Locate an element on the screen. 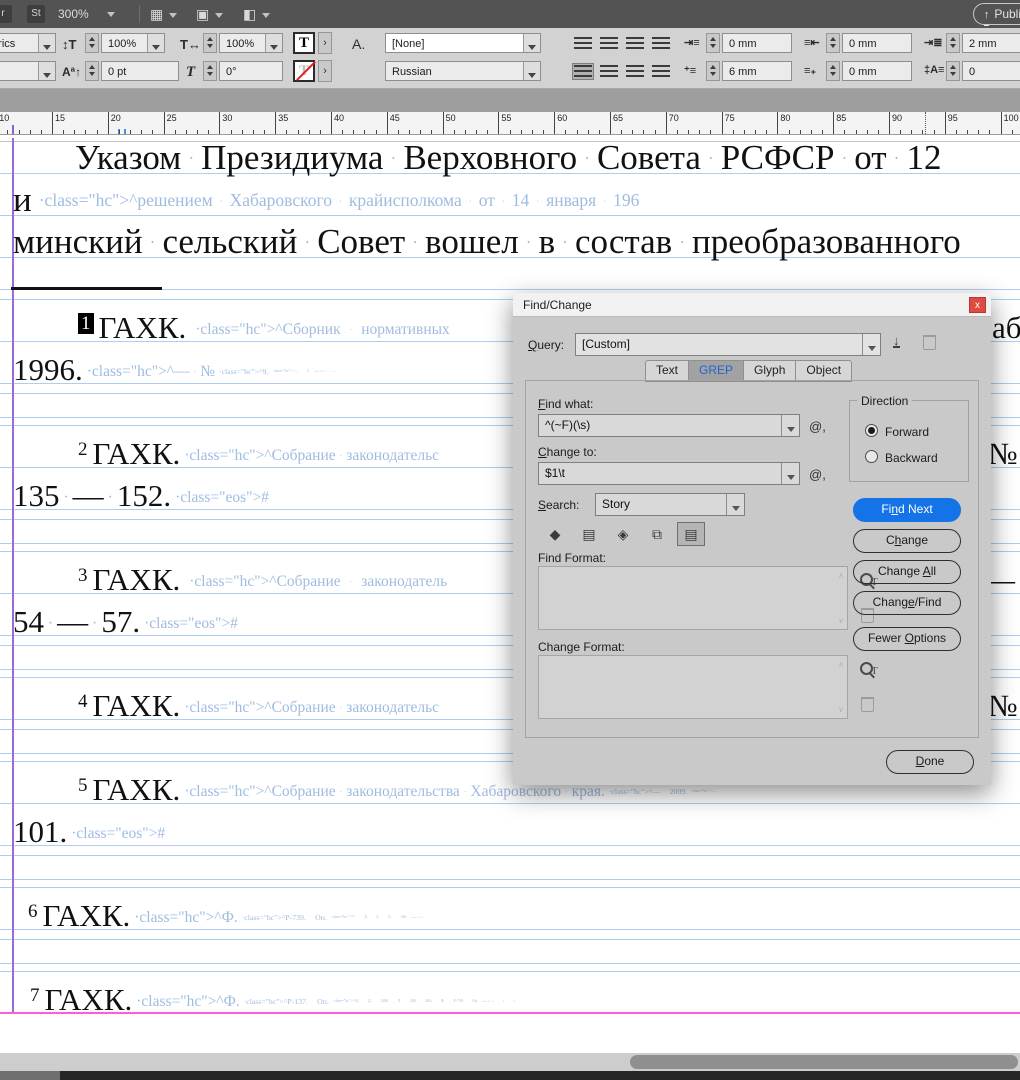 The image size is (1020, 1080). fewer-options-button: Fewer Options is located at coordinates (907, 639).